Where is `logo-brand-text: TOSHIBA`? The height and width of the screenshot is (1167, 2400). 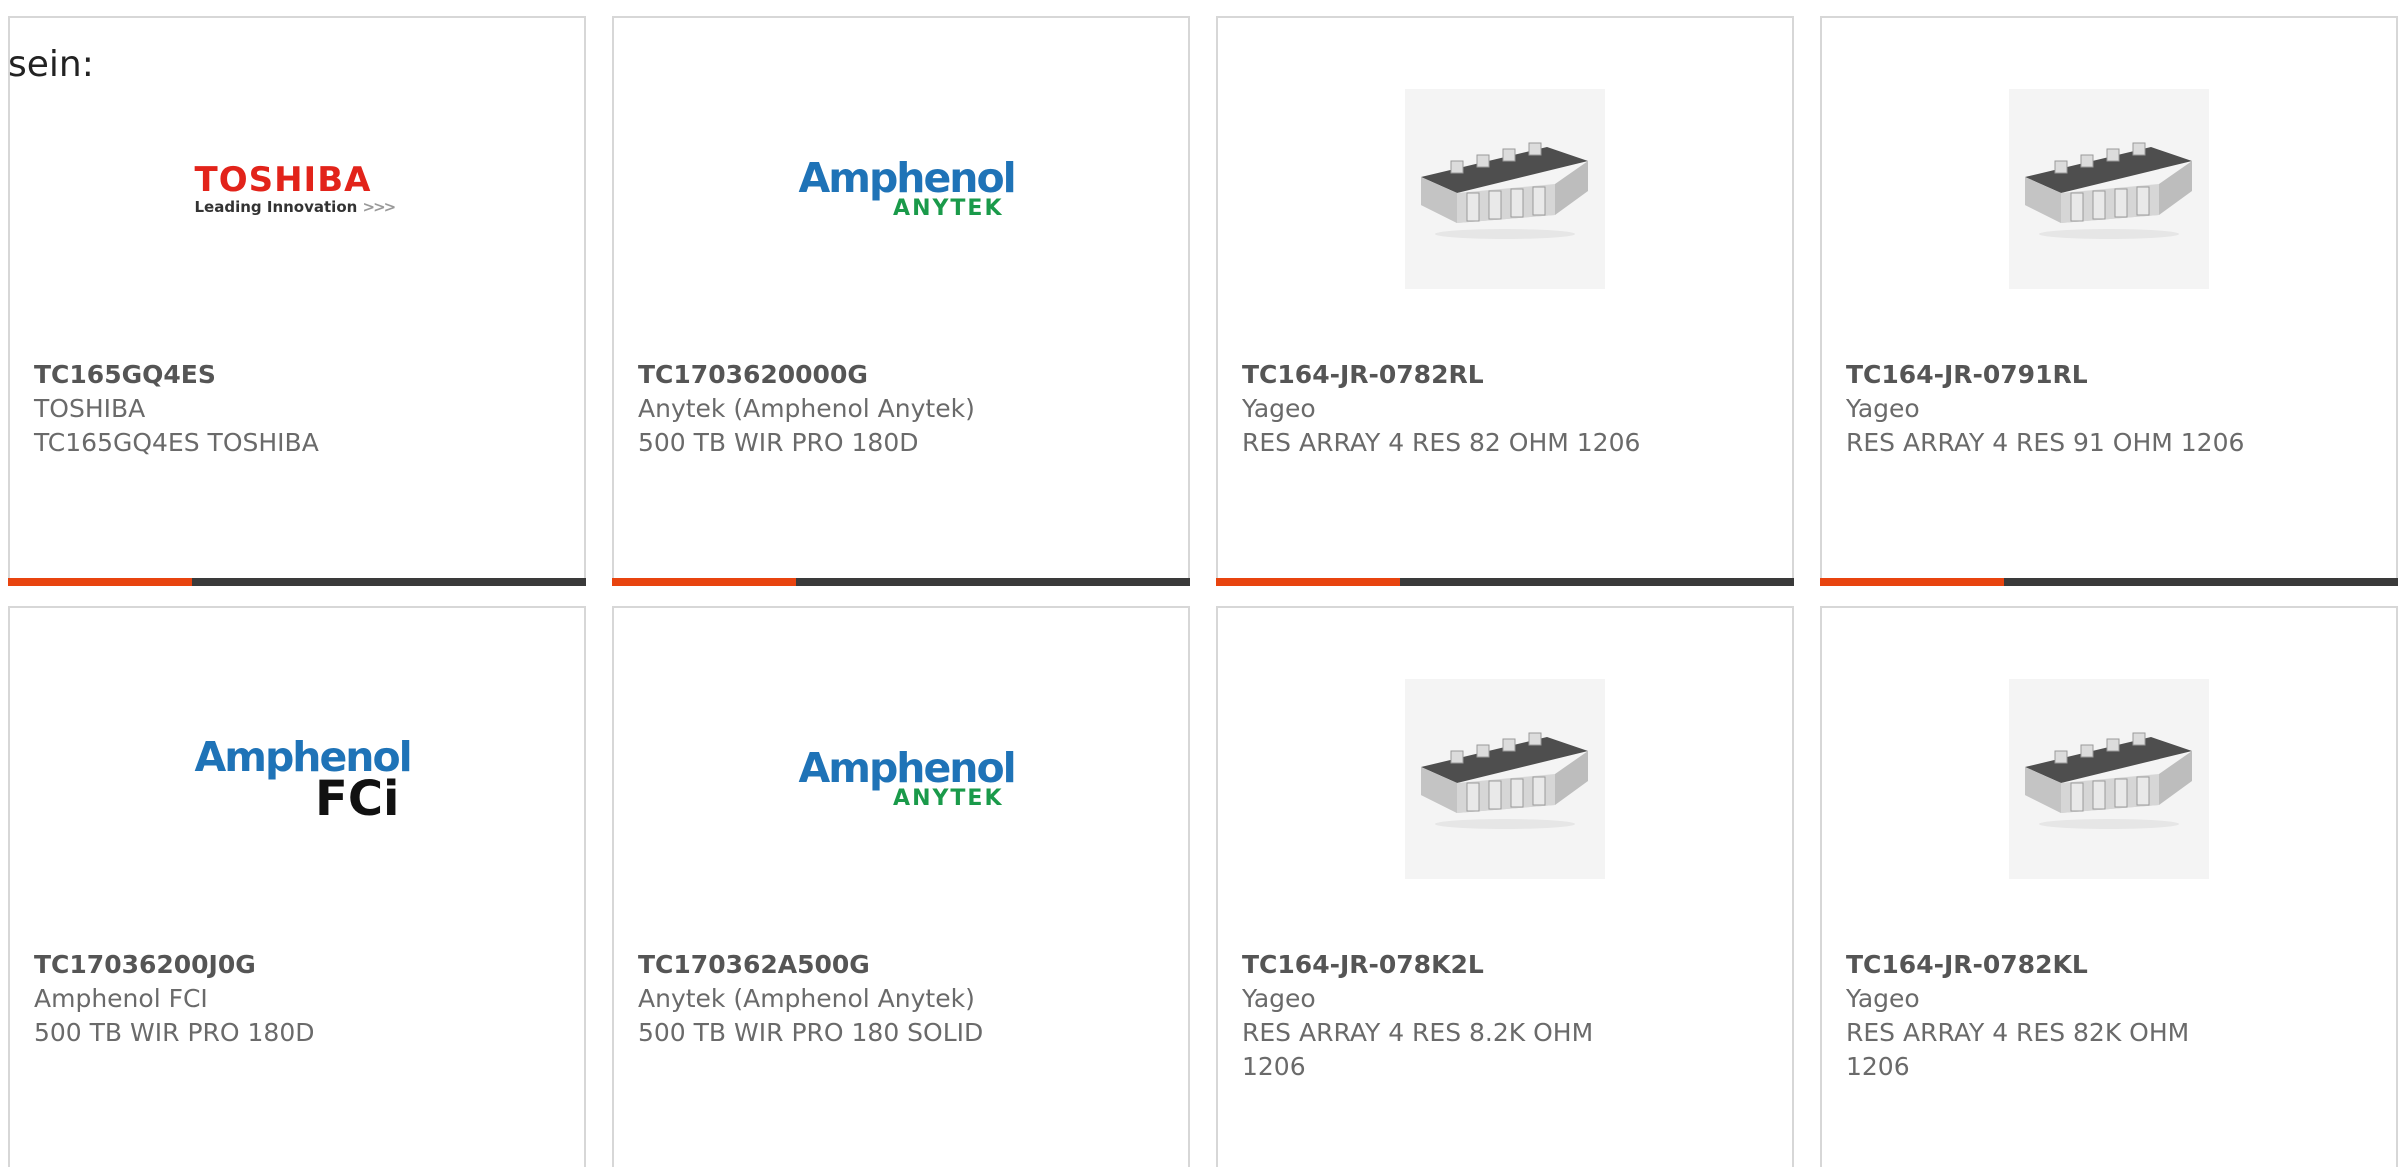
logo-brand-text: TOSHIBA is located at coordinates (283, 180).